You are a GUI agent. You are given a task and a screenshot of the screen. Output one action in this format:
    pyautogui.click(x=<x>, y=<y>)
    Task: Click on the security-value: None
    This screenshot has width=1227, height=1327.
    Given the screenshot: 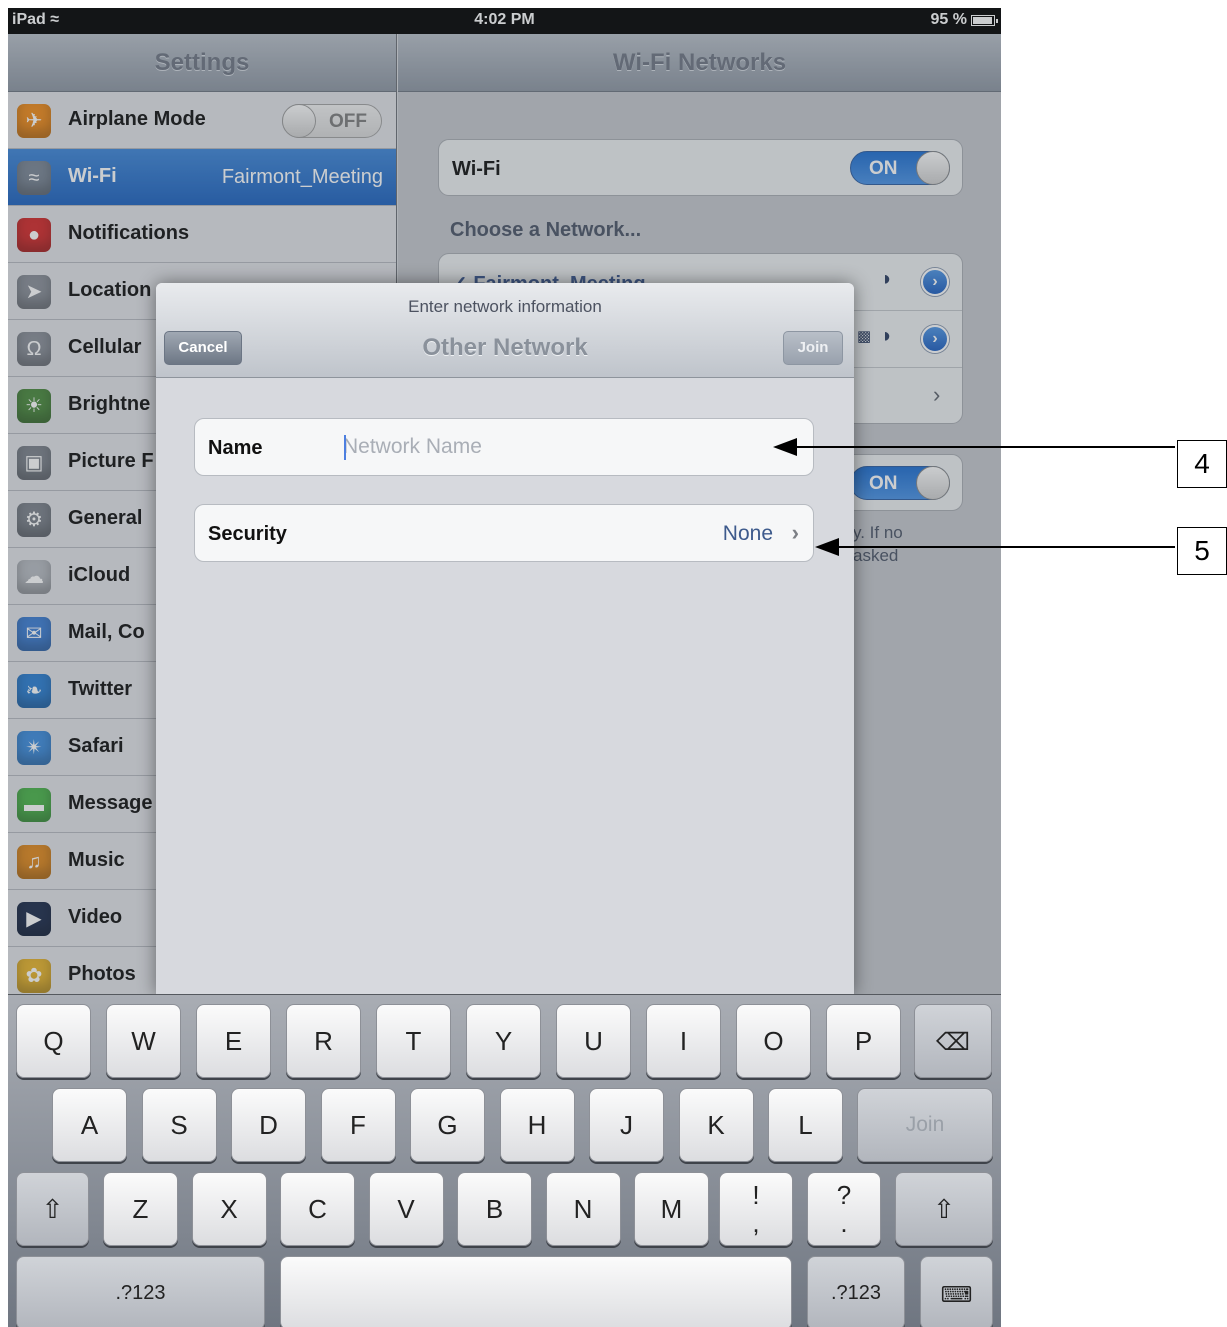 What is the action you would take?
    pyautogui.click(x=747, y=533)
    